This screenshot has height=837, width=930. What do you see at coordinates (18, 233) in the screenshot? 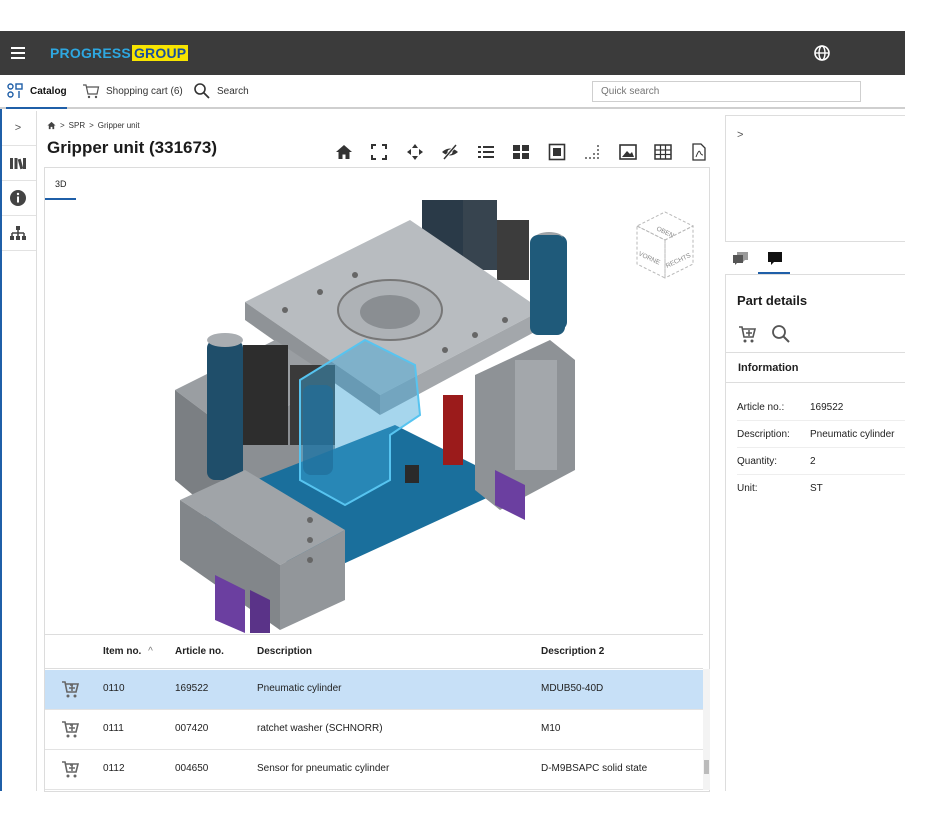
I see `tree-icon` at bounding box center [18, 233].